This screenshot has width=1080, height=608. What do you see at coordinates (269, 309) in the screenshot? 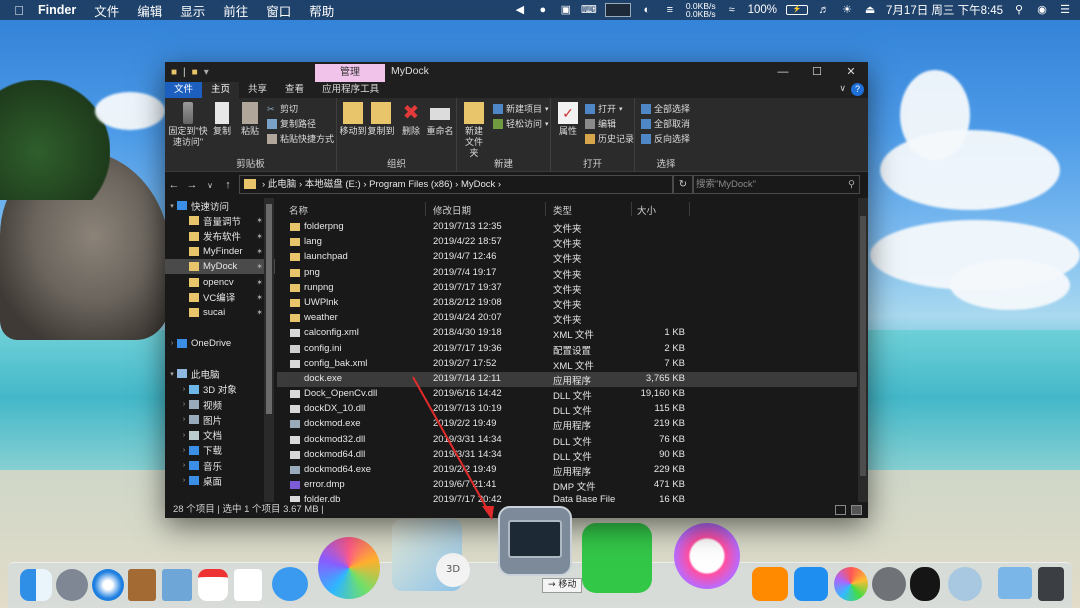
I see `nav-scroll-thumb` at bounding box center [269, 309].